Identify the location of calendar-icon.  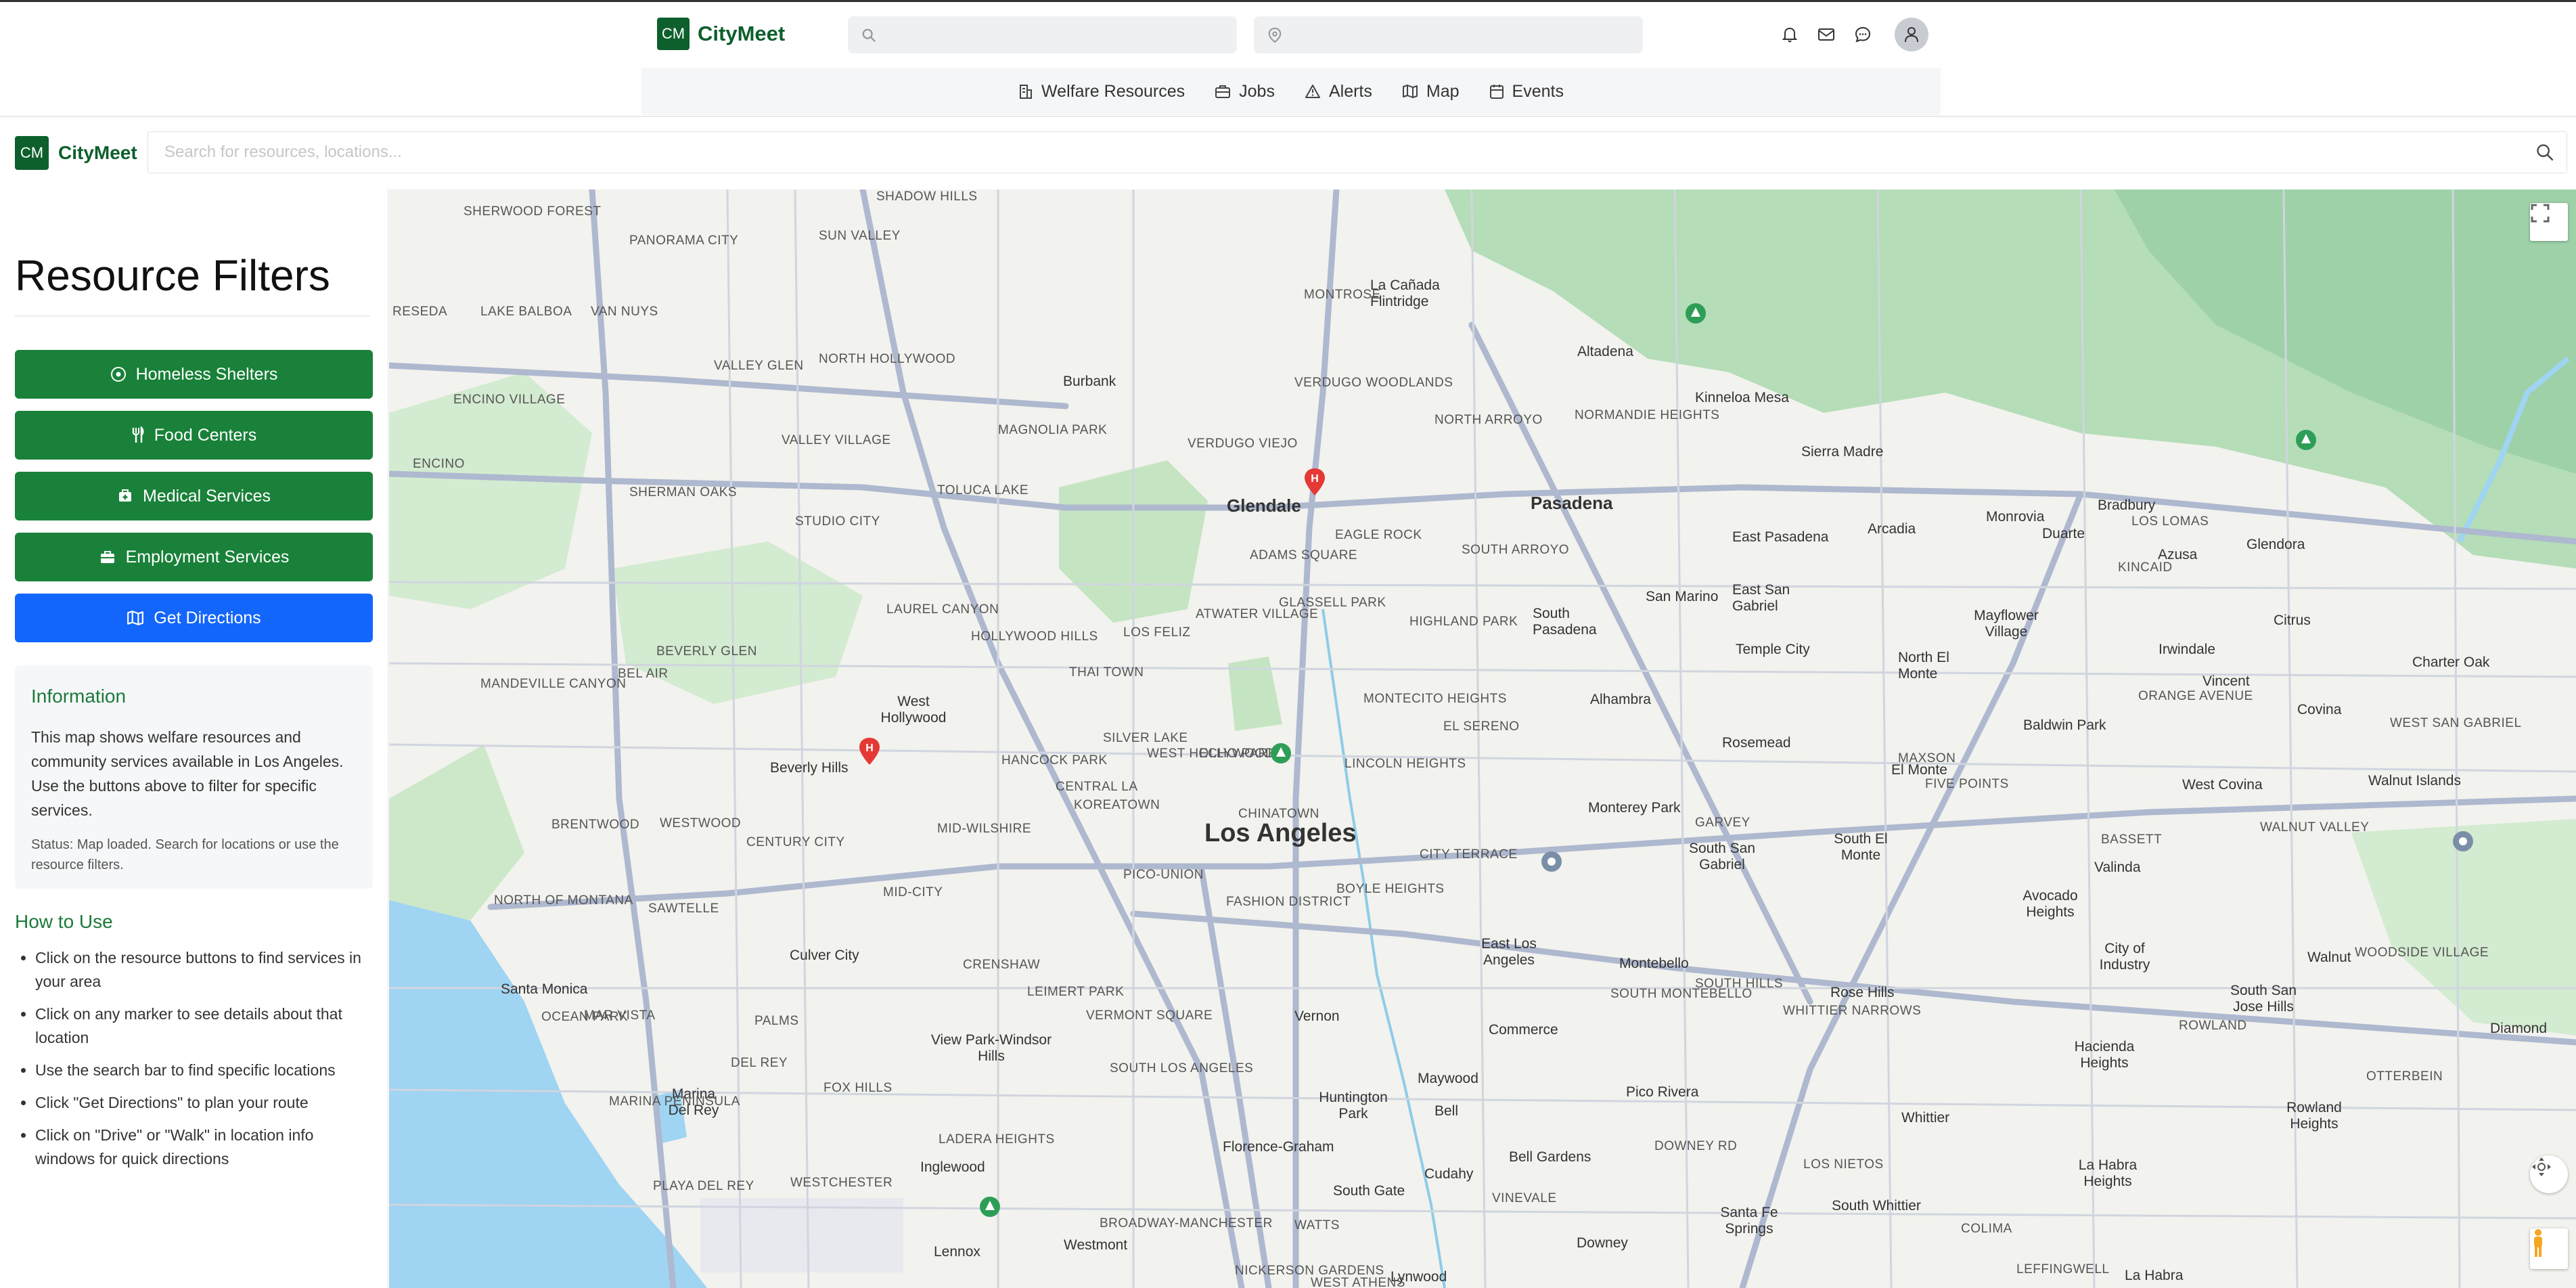
(1496, 92).